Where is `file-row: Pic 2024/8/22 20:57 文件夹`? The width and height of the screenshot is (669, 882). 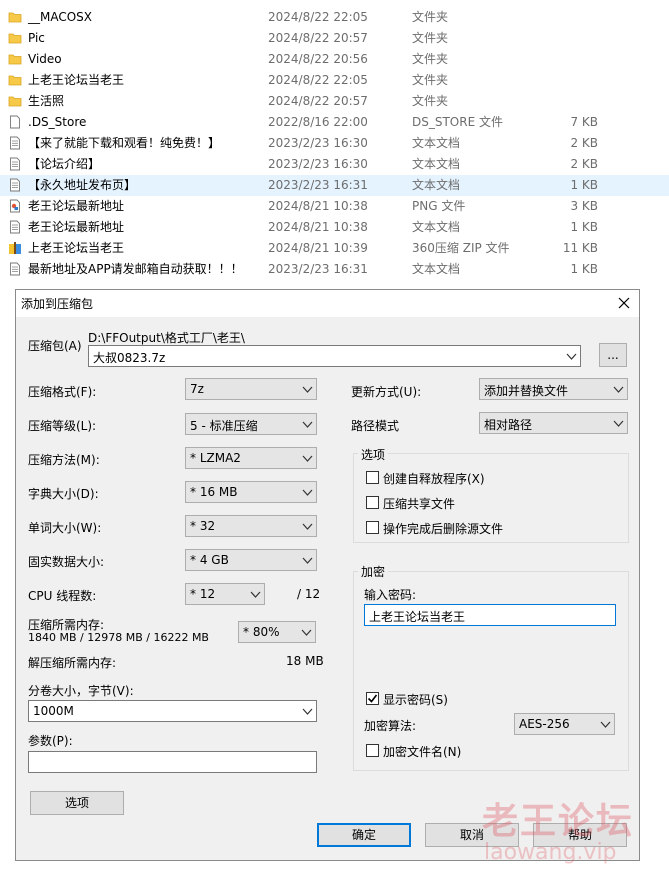
file-row: Pic 2024/8/22 20:57 文件夹 is located at coordinates (334, 38).